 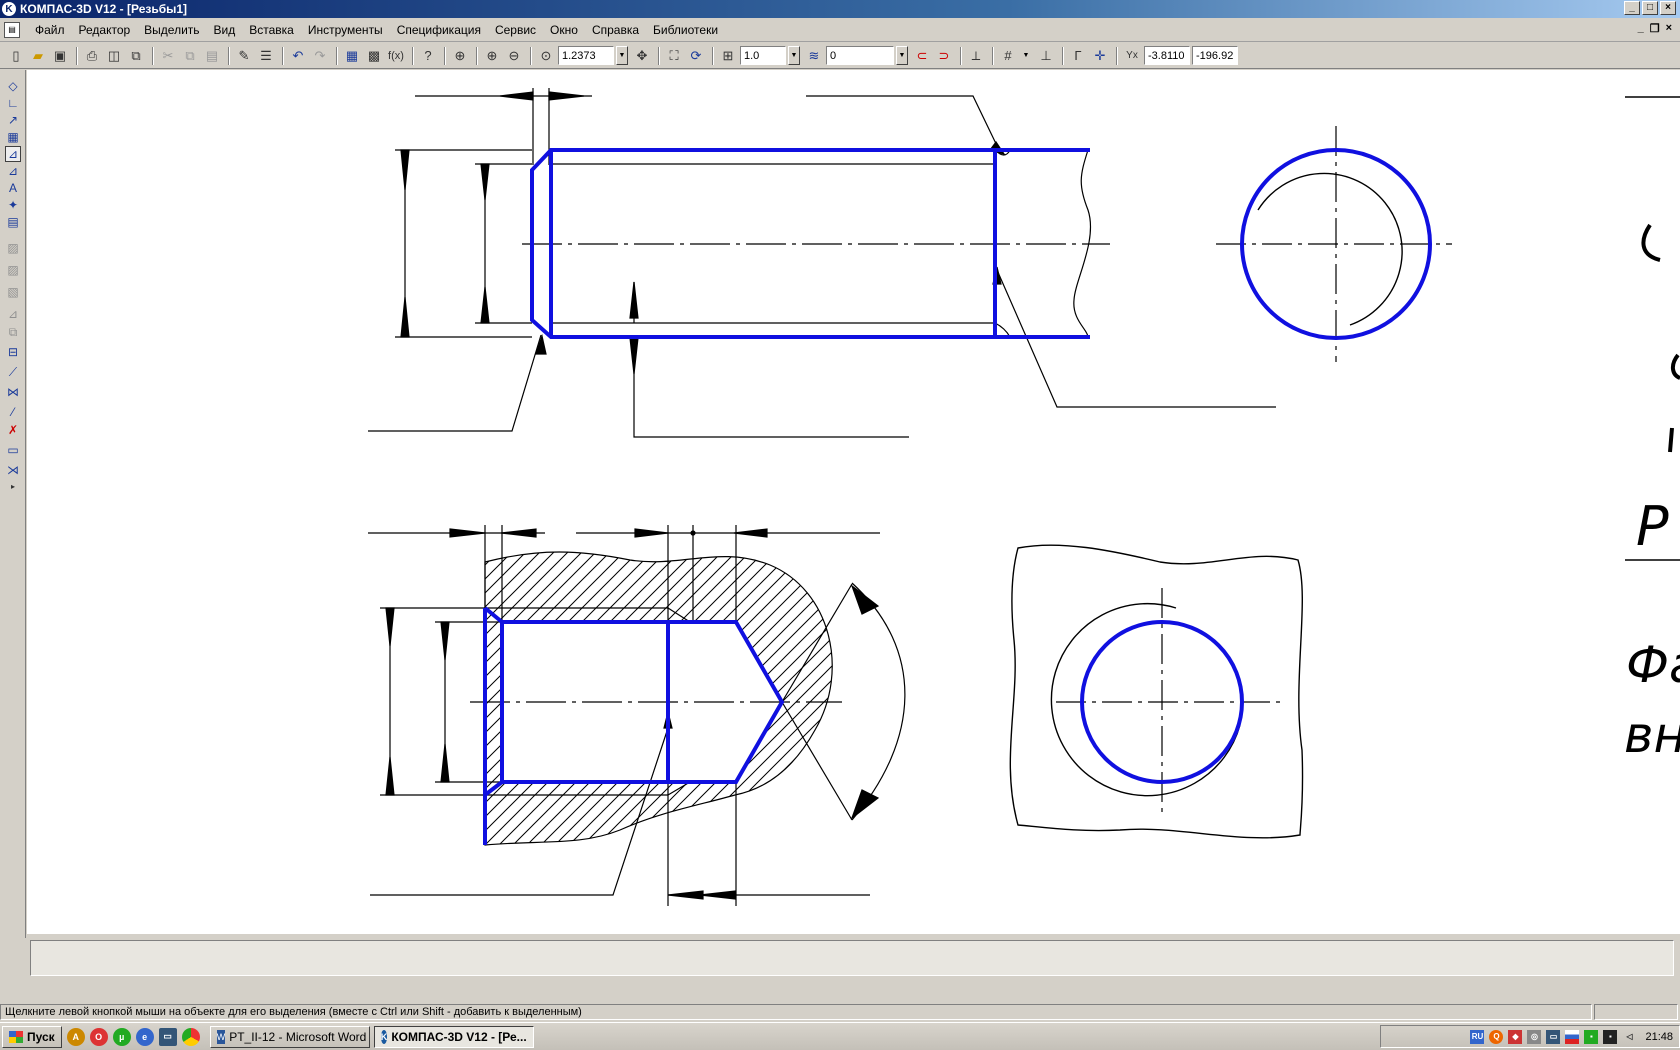 I want to click on taskbar-word-button: W PT_II-12 - Microsoft Word, so click(x=289, y=1036).